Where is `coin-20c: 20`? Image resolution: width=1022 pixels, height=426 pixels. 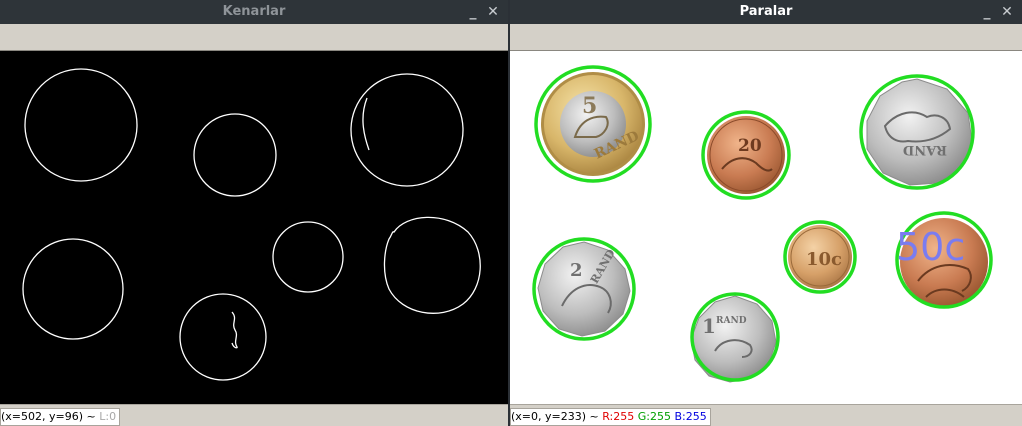 coin-20c: 20 is located at coordinates (746, 155).